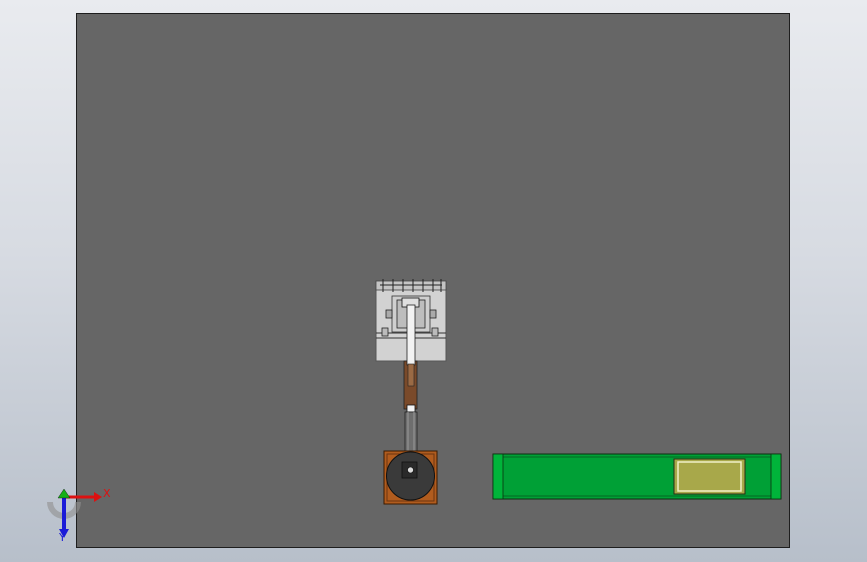  What do you see at coordinates (74, 513) in the screenshot?
I see `triad-graphic` at bounding box center [74, 513].